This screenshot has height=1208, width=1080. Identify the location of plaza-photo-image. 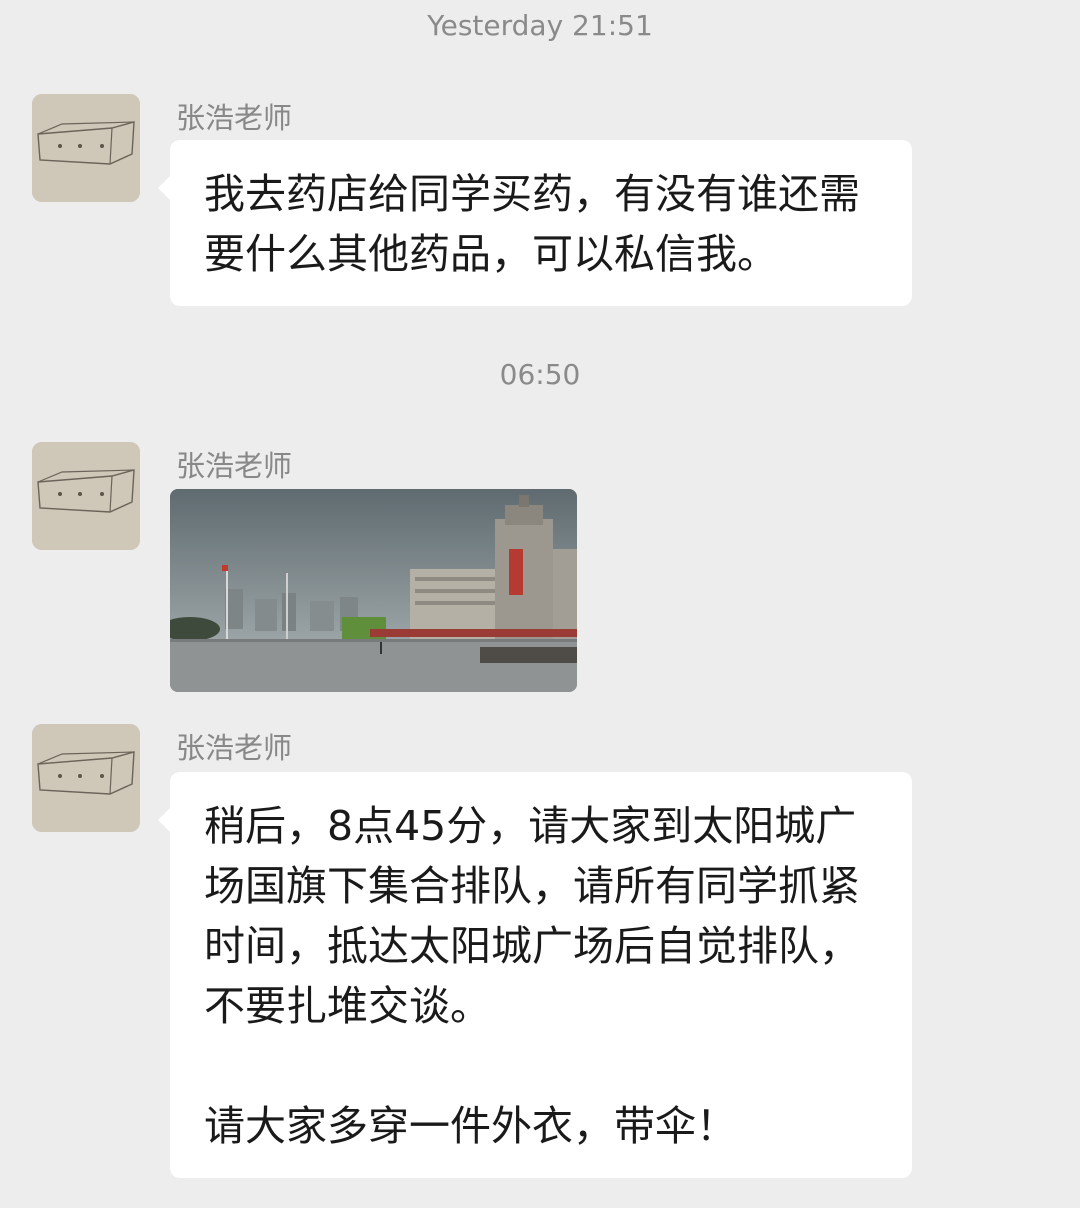
(373, 590).